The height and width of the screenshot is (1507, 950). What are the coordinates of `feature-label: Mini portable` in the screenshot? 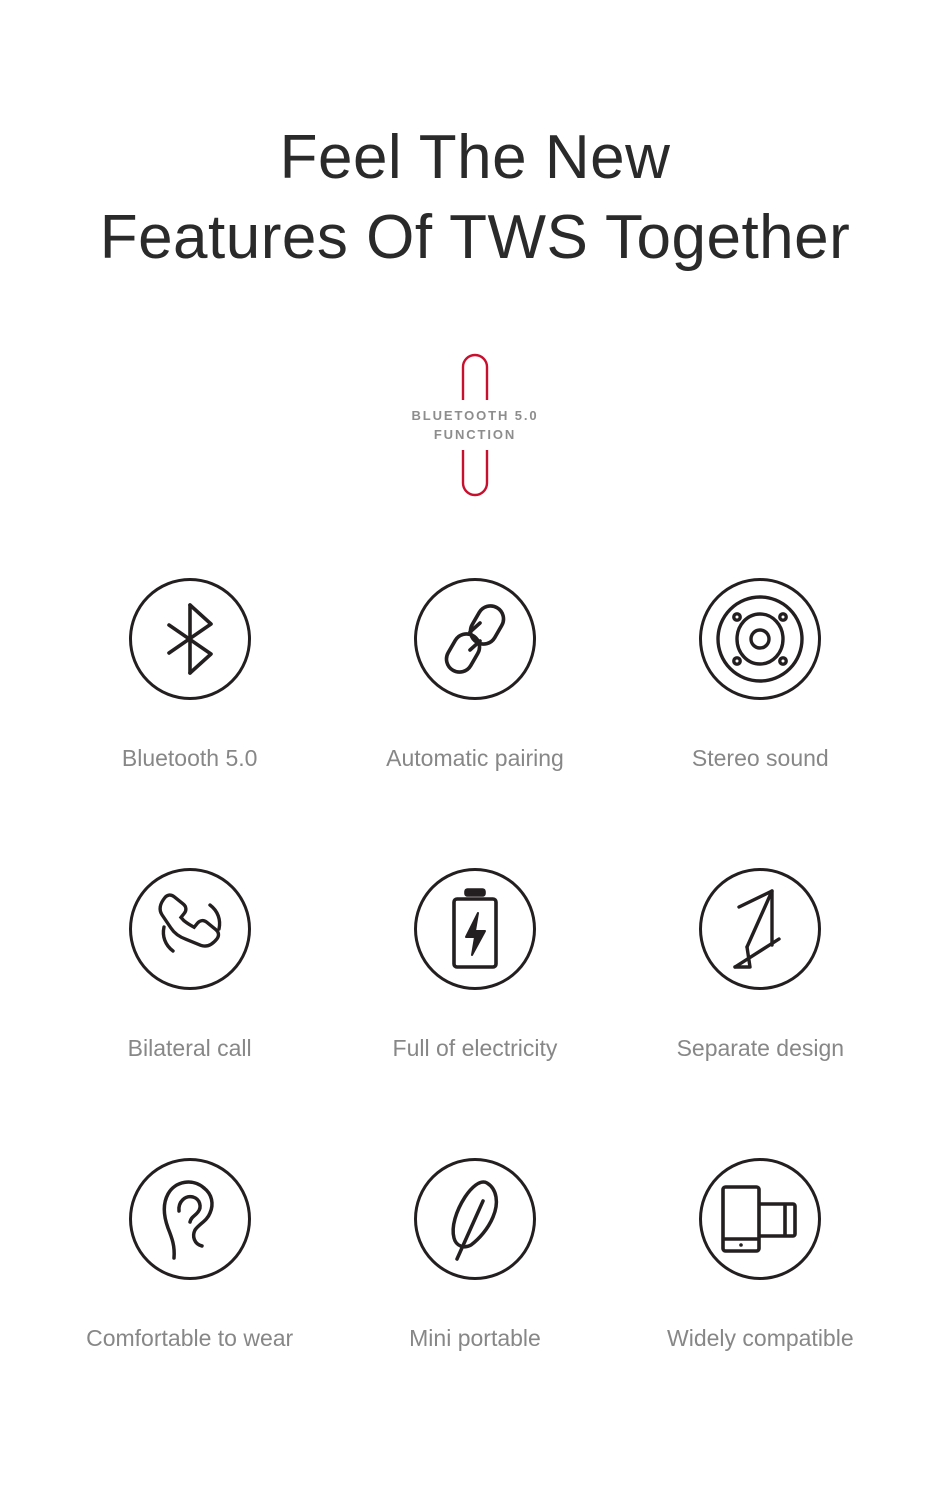 It's located at (475, 1338).